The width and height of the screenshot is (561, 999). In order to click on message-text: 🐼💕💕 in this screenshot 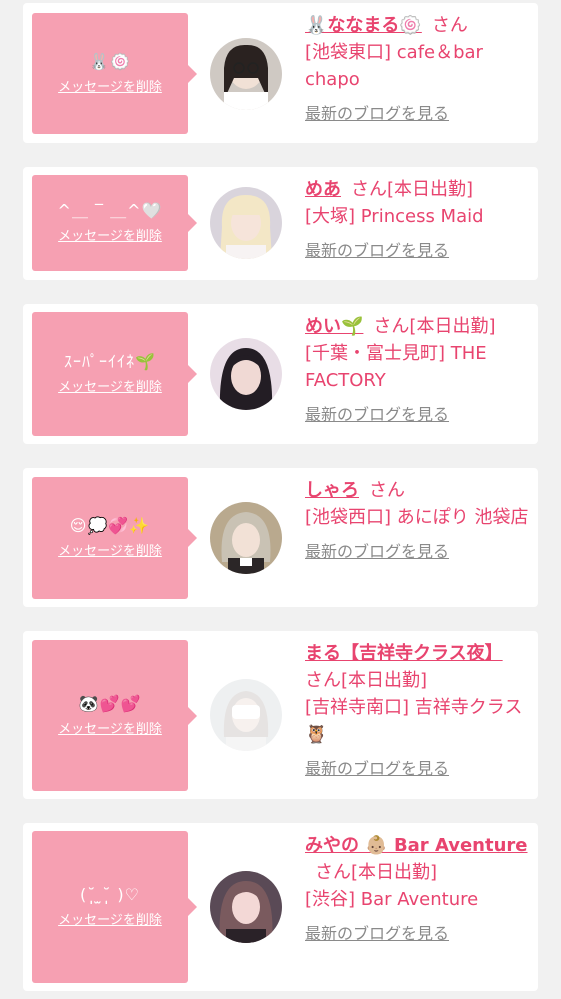, I will do `click(110, 703)`.